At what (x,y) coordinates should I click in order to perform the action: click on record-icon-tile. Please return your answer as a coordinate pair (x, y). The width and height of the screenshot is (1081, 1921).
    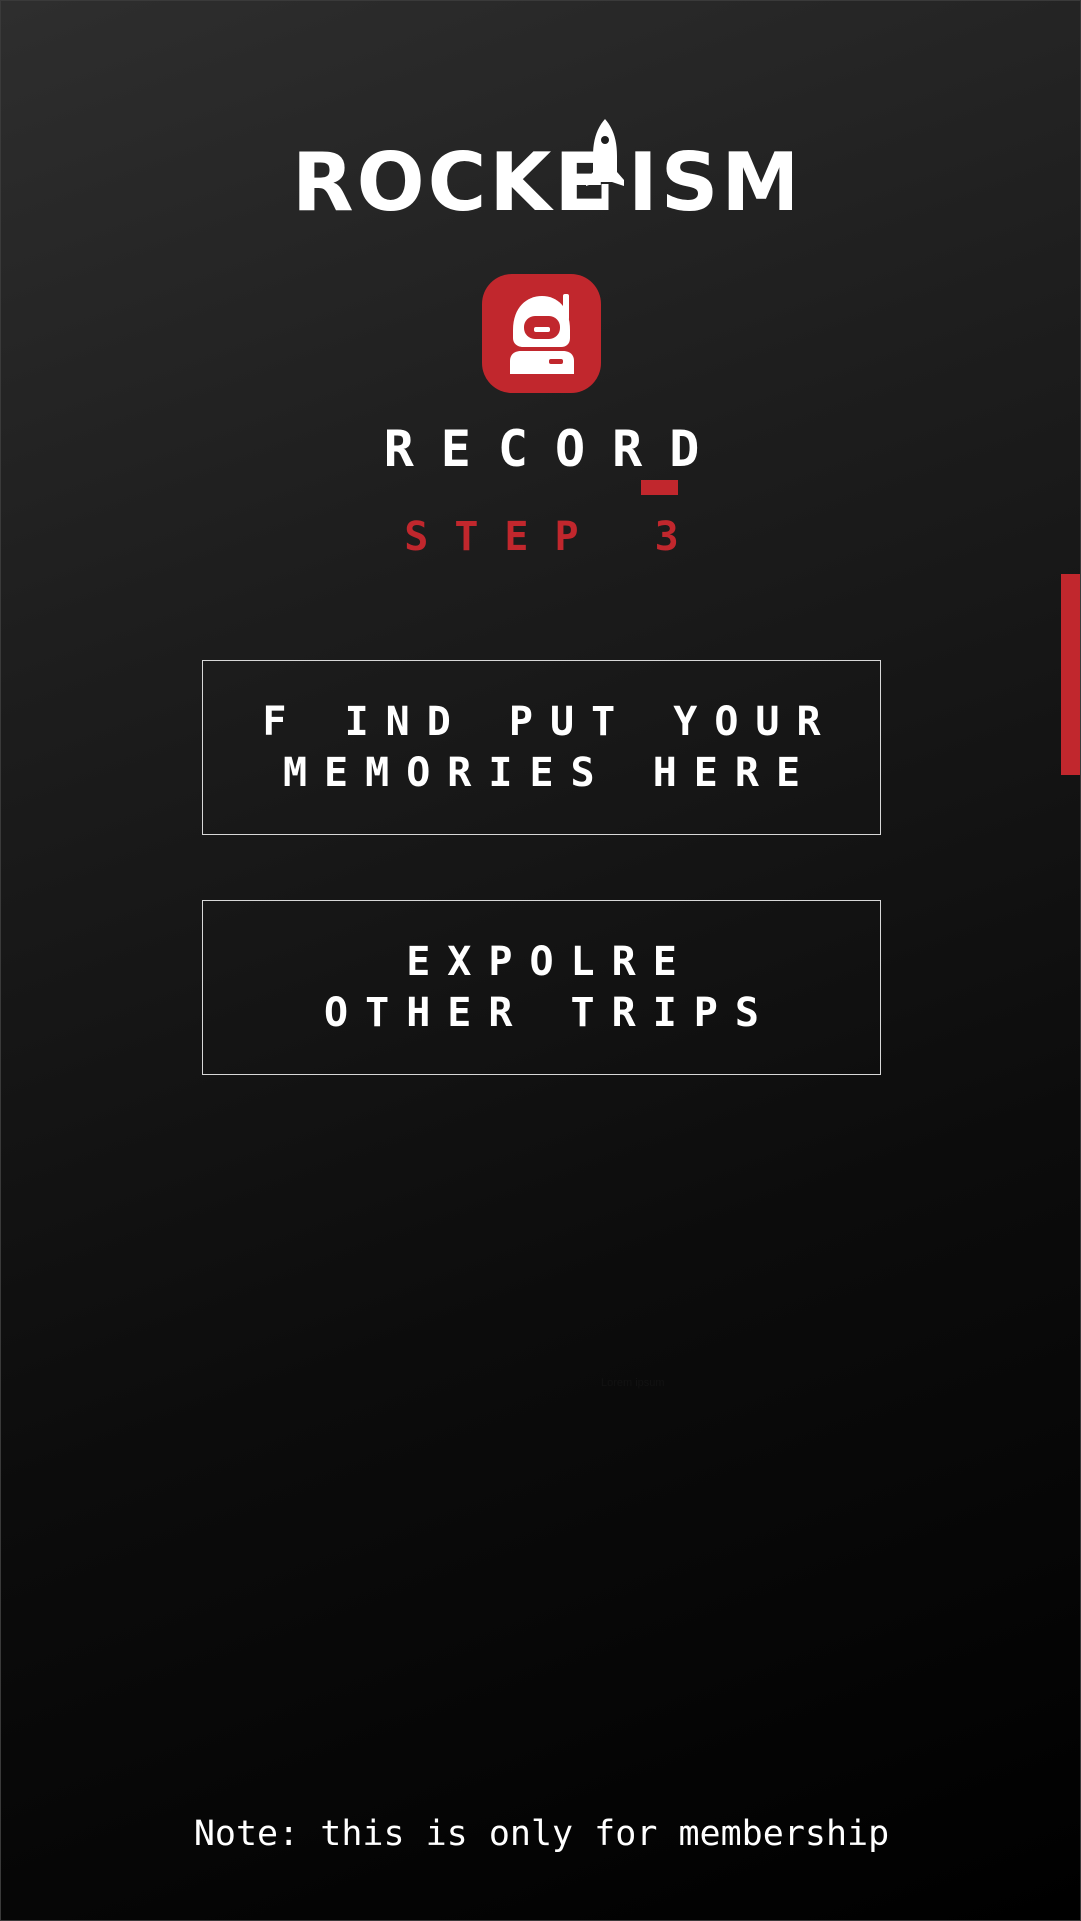
    Looking at the image, I should click on (541, 333).